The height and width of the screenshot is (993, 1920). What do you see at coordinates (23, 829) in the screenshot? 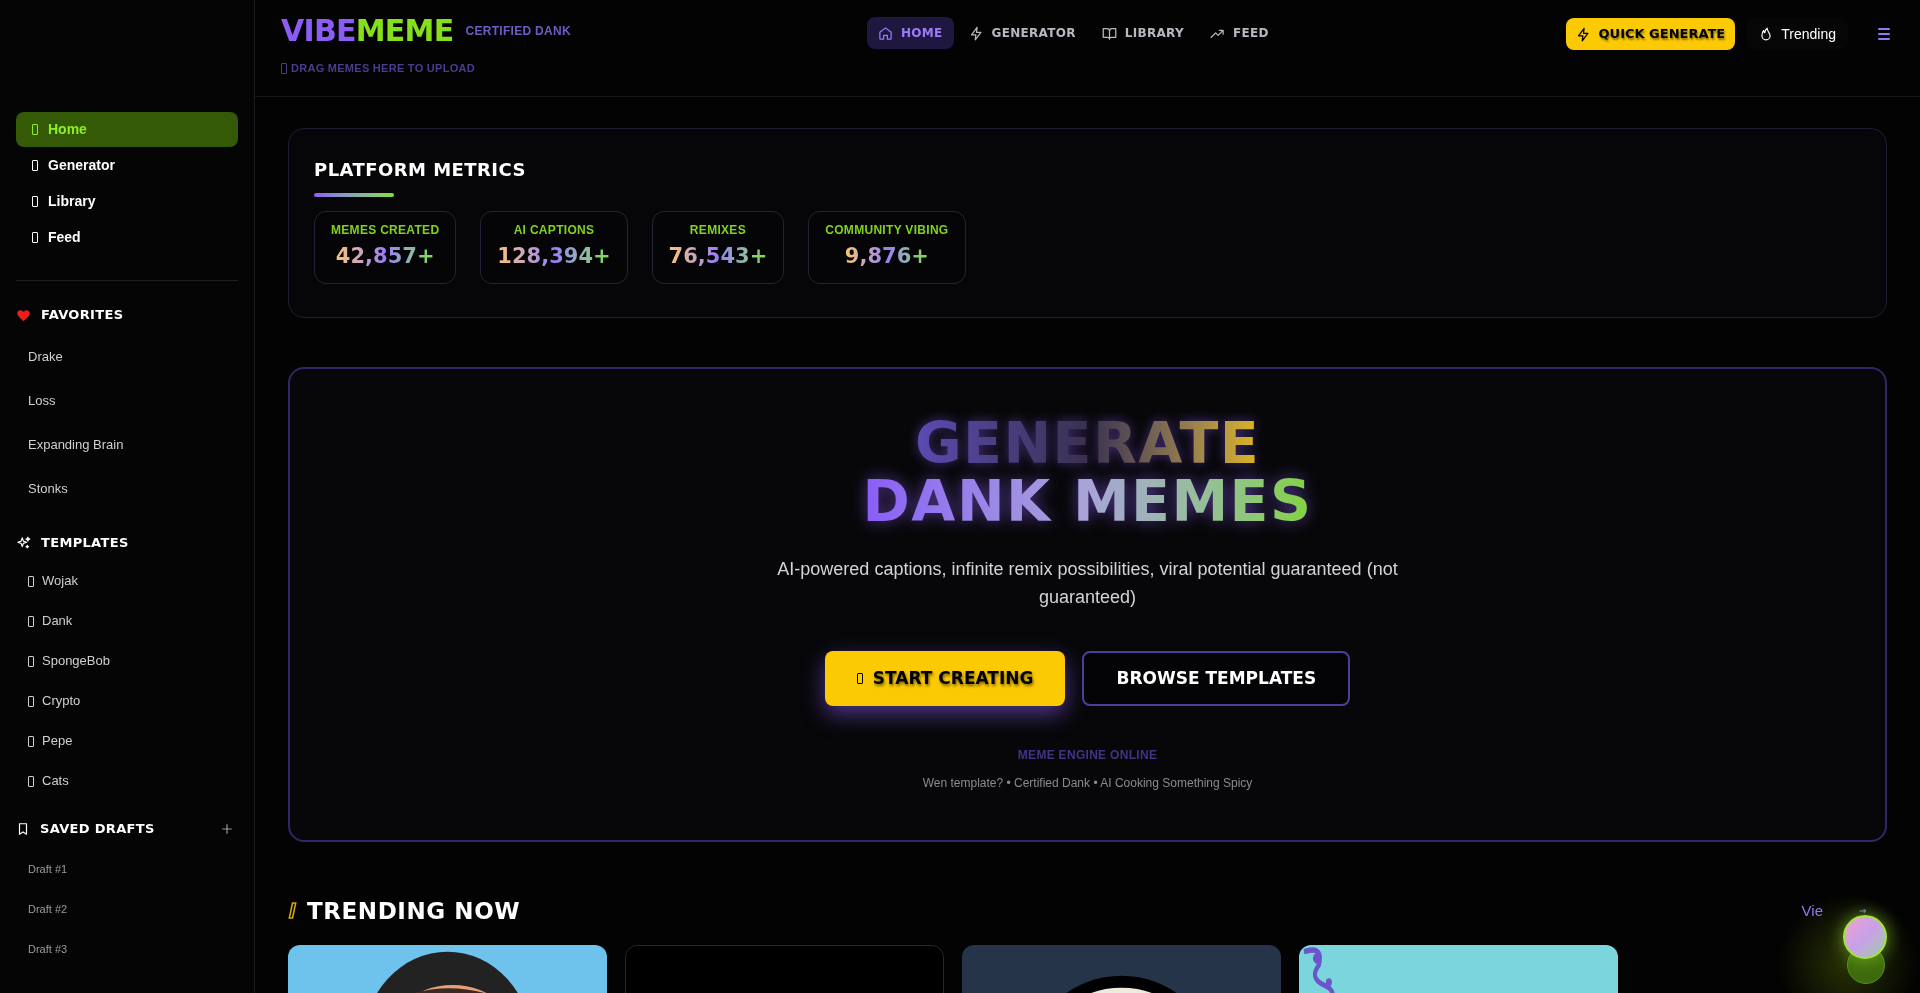
I see `bookmark-icon` at bounding box center [23, 829].